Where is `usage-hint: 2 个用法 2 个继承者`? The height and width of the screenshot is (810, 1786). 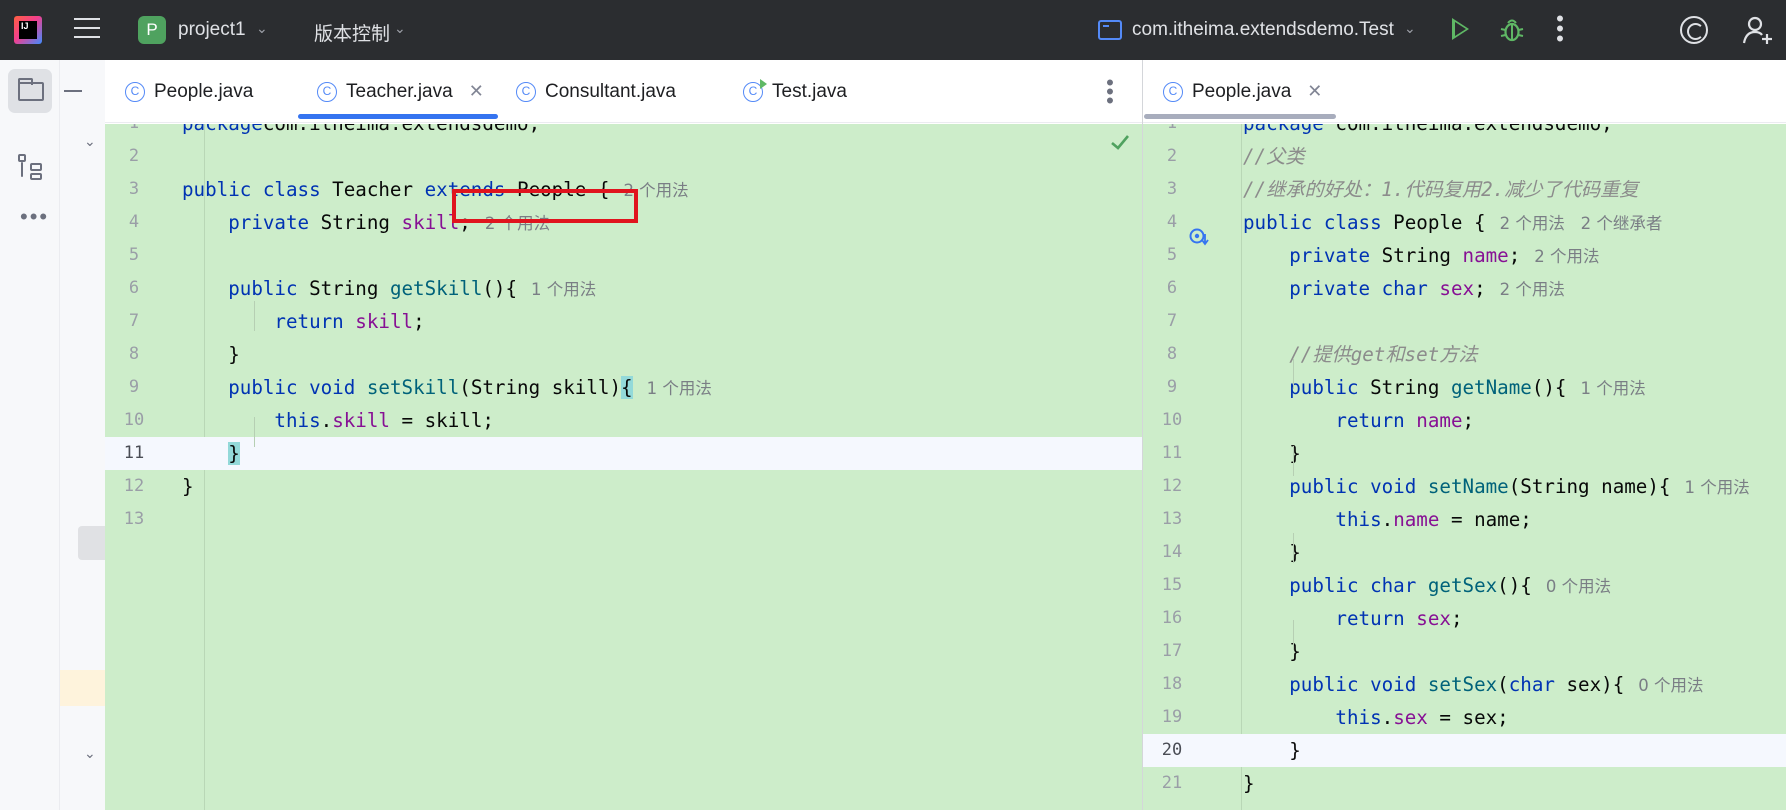
usage-hint: 2 个用法 2 个继承者 is located at coordinates (1581, 223).